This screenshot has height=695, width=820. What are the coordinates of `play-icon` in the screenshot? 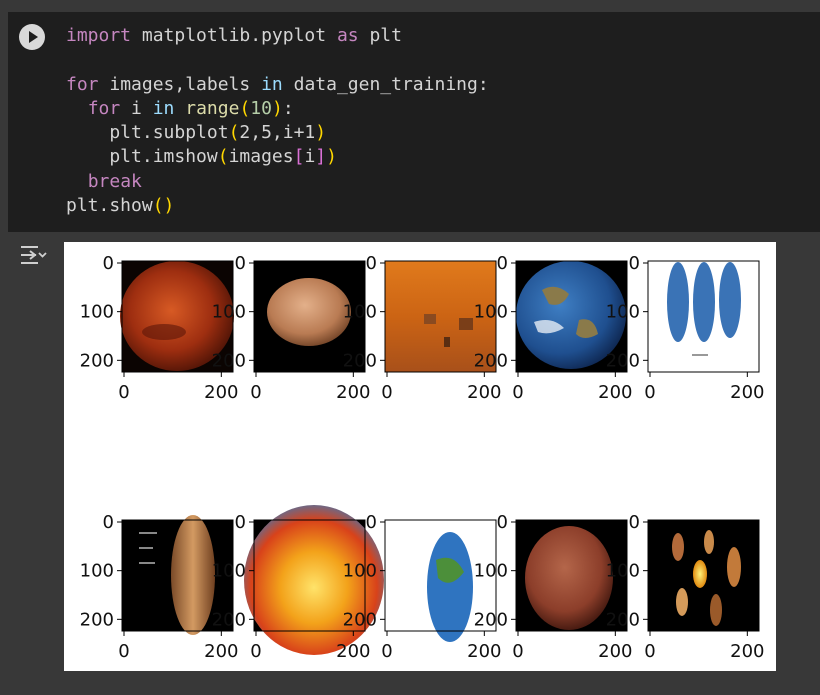 It's located at (33, 37).